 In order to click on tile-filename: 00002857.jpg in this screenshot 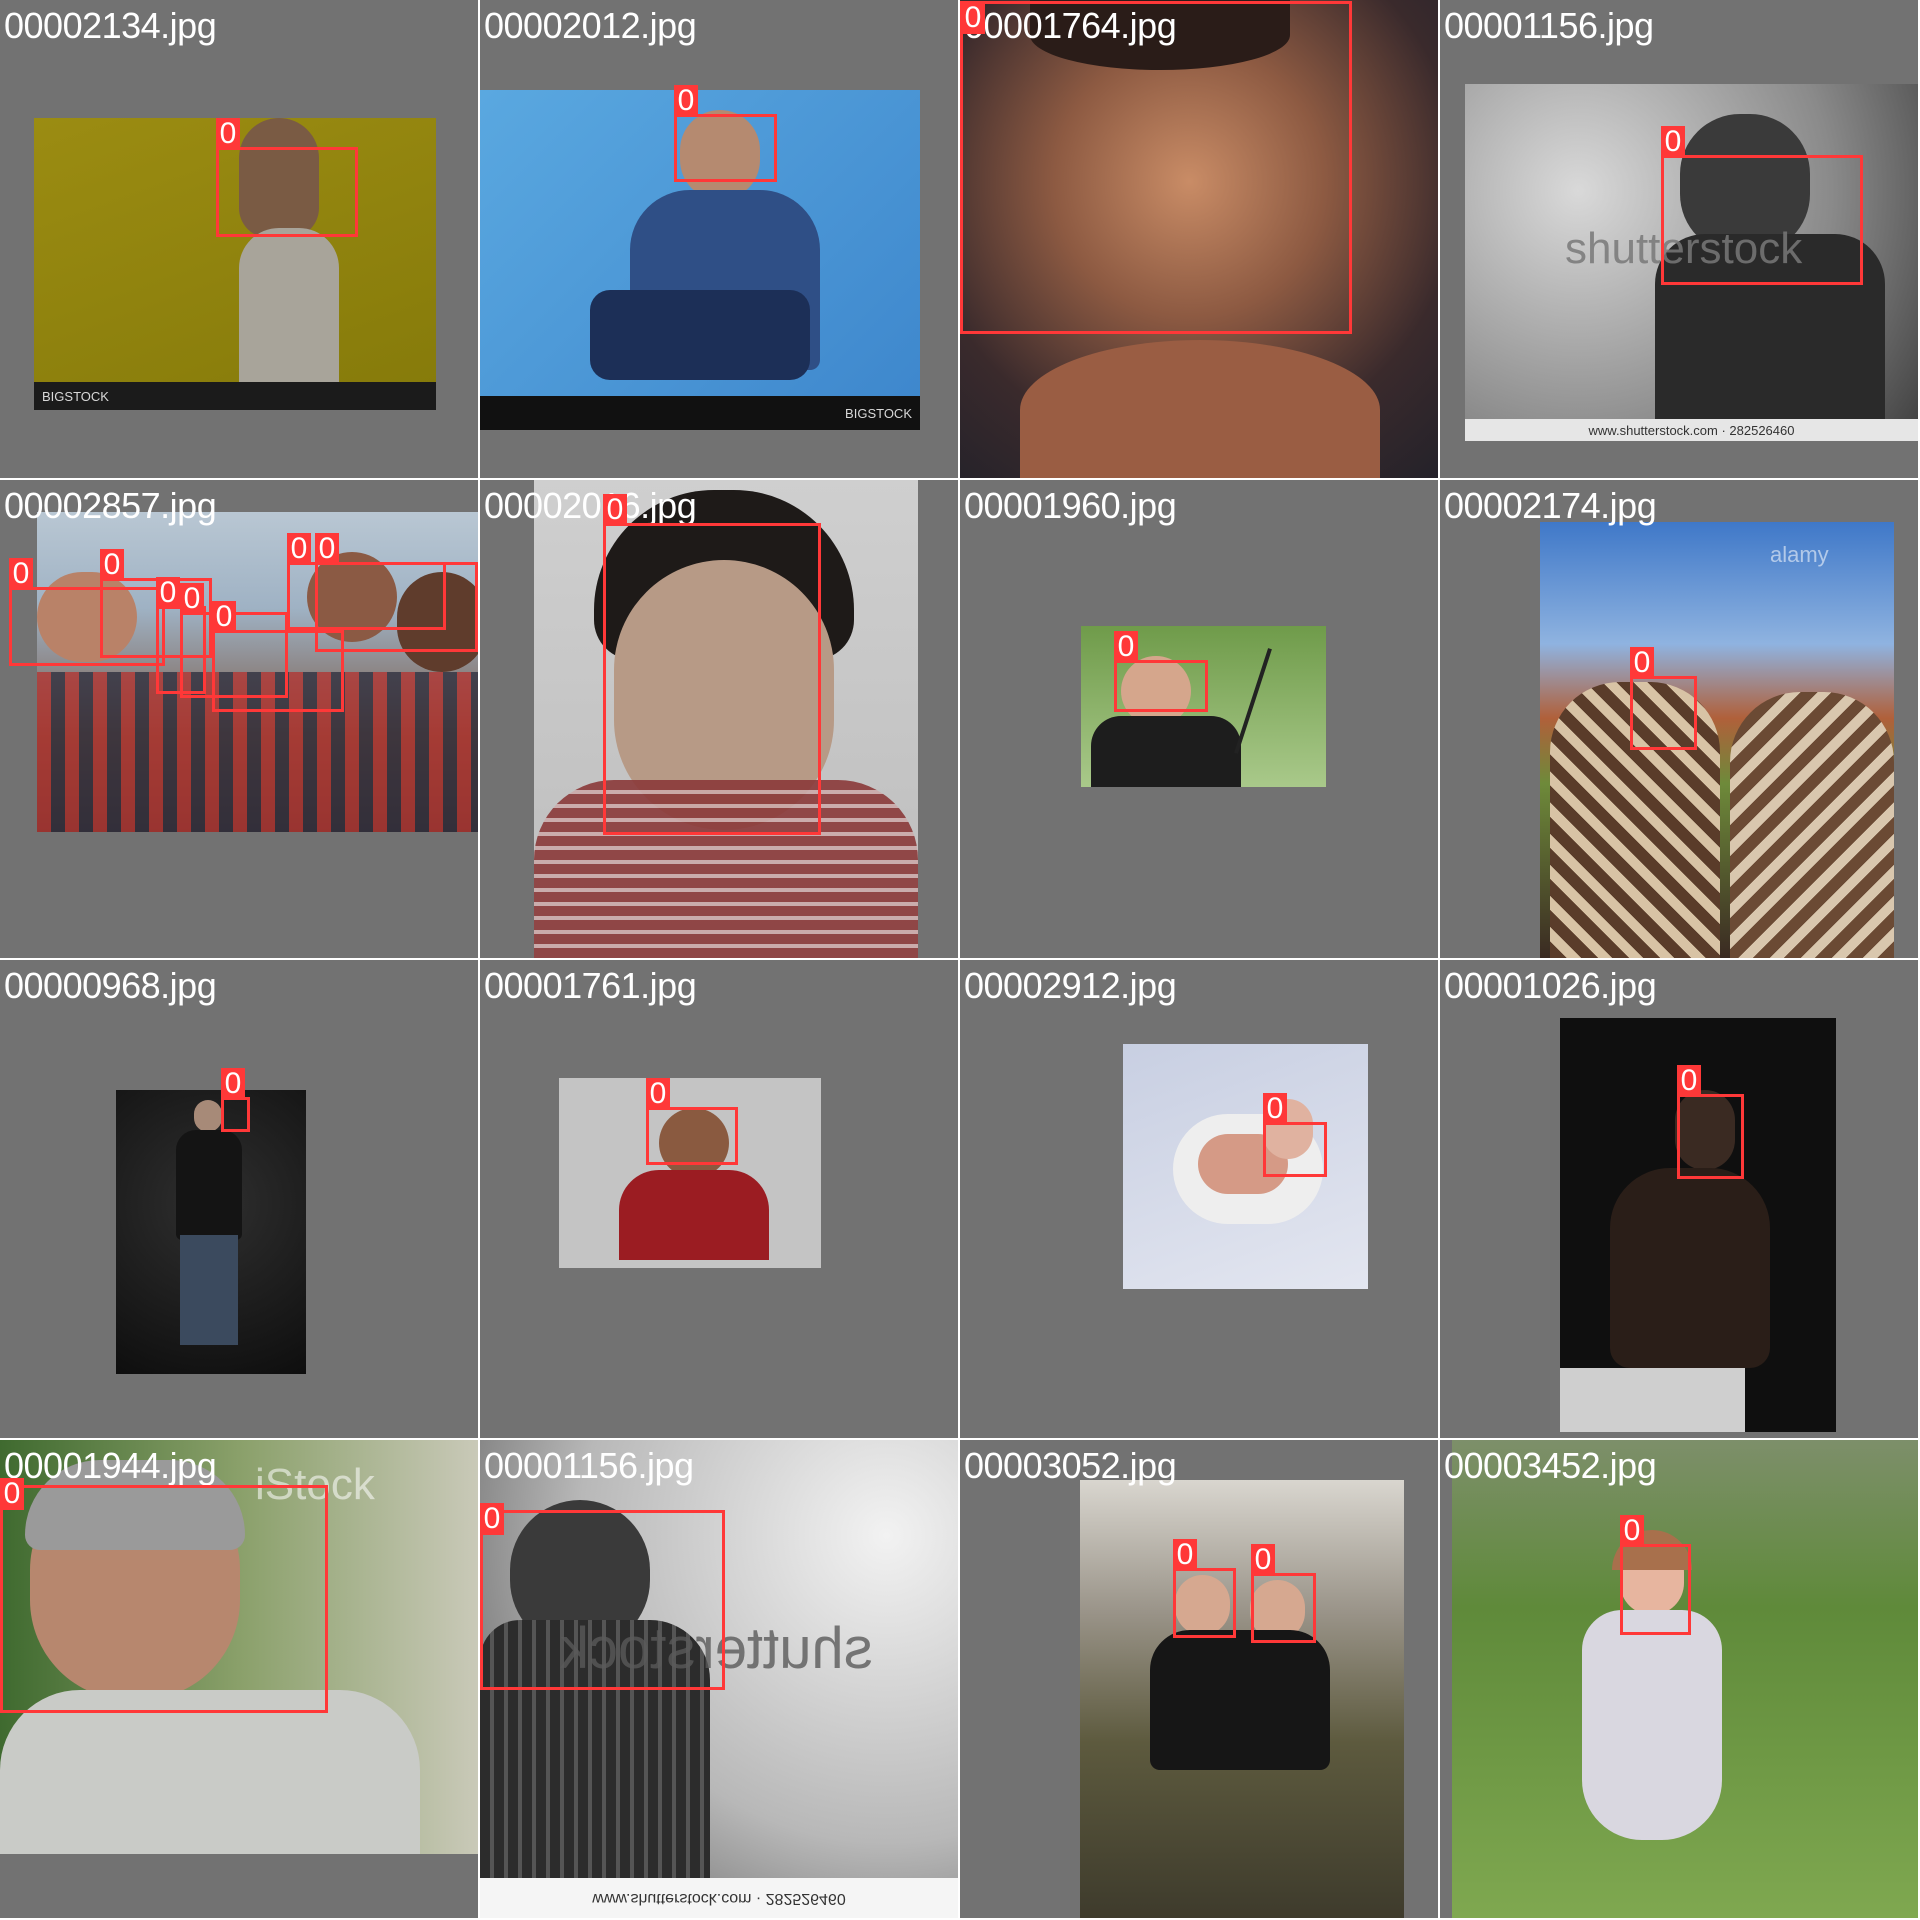, I will do `click(110, 505)`.